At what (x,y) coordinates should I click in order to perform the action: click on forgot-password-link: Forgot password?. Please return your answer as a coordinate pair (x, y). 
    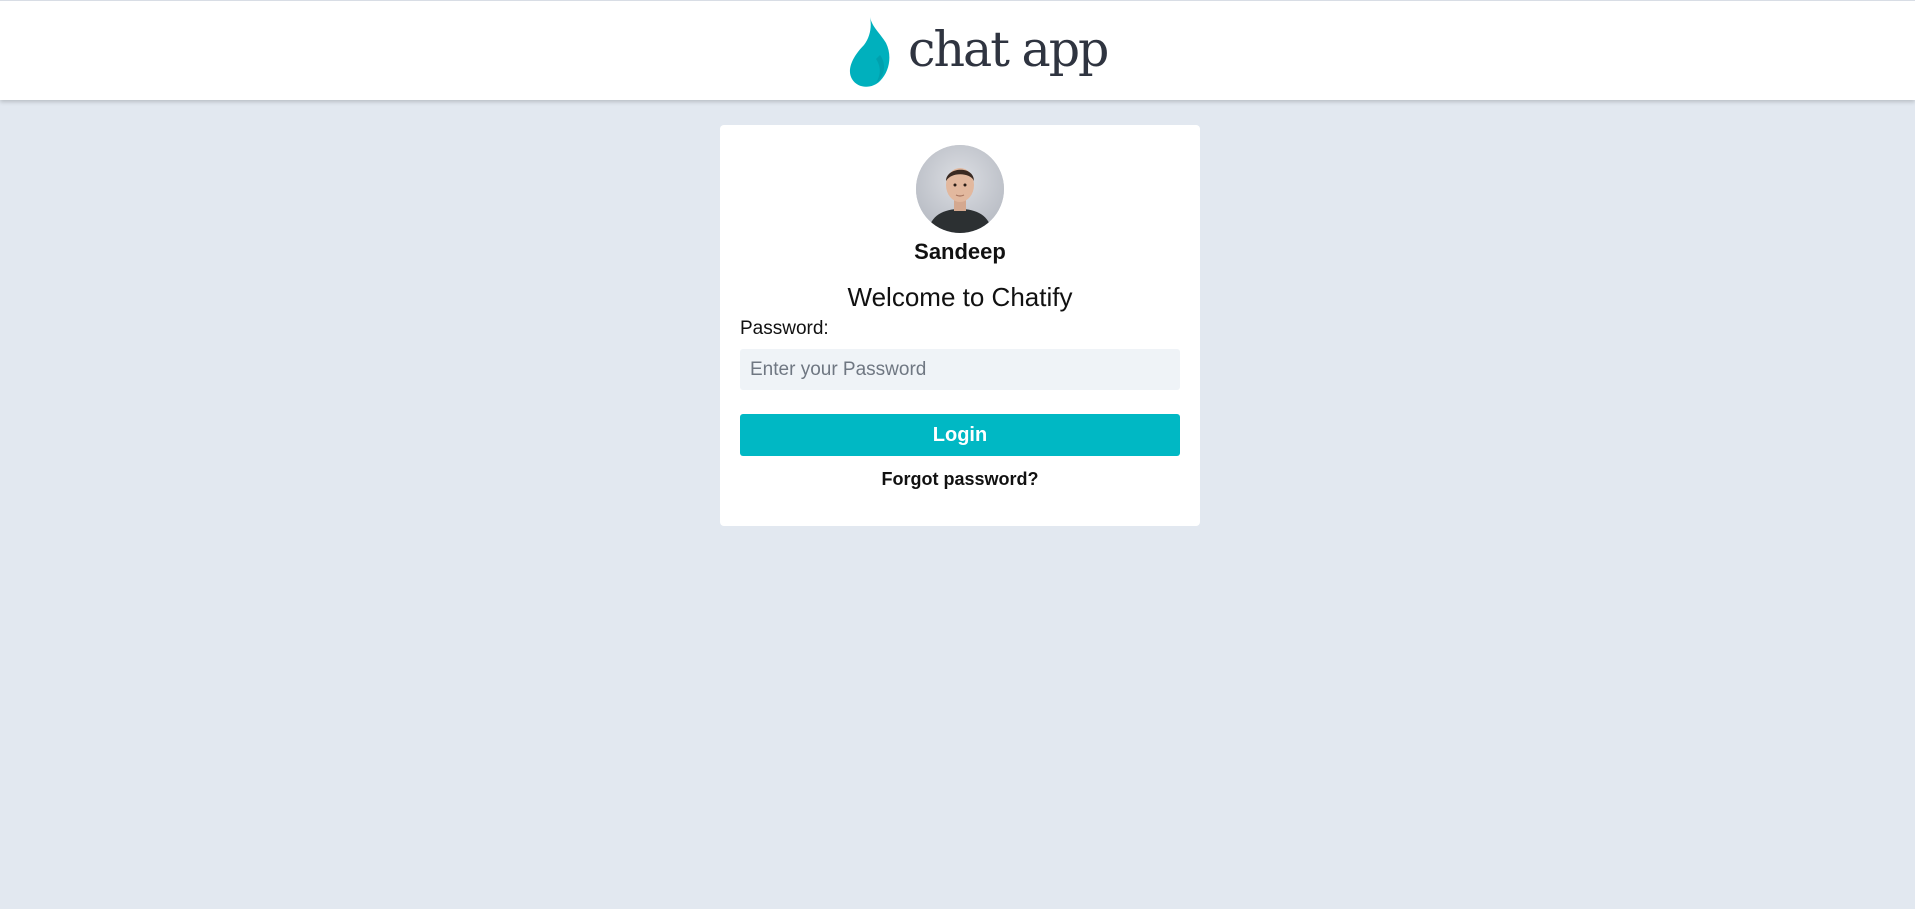
    Looking at the image, I should click on (960, 479).